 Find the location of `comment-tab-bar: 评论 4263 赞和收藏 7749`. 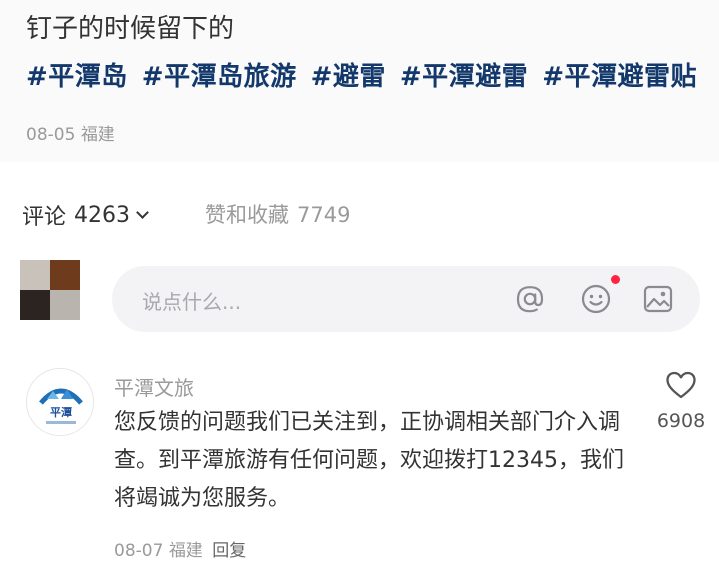

comment-tab-bar: 评论 4263 赞和收藏 7749 is located at coordinates (359, 213).